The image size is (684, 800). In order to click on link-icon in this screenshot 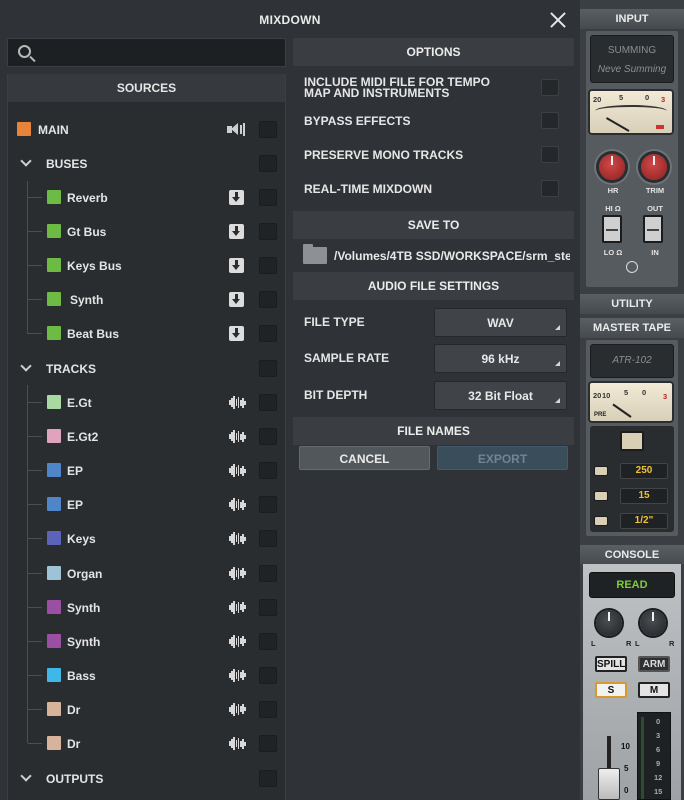, I will do `click(632, 267)`.